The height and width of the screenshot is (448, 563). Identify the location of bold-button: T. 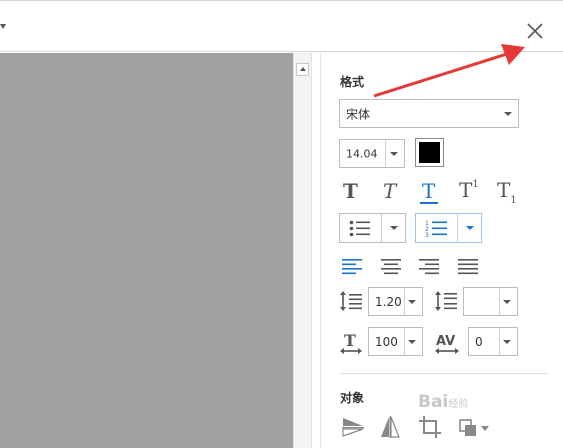
(352, 191).